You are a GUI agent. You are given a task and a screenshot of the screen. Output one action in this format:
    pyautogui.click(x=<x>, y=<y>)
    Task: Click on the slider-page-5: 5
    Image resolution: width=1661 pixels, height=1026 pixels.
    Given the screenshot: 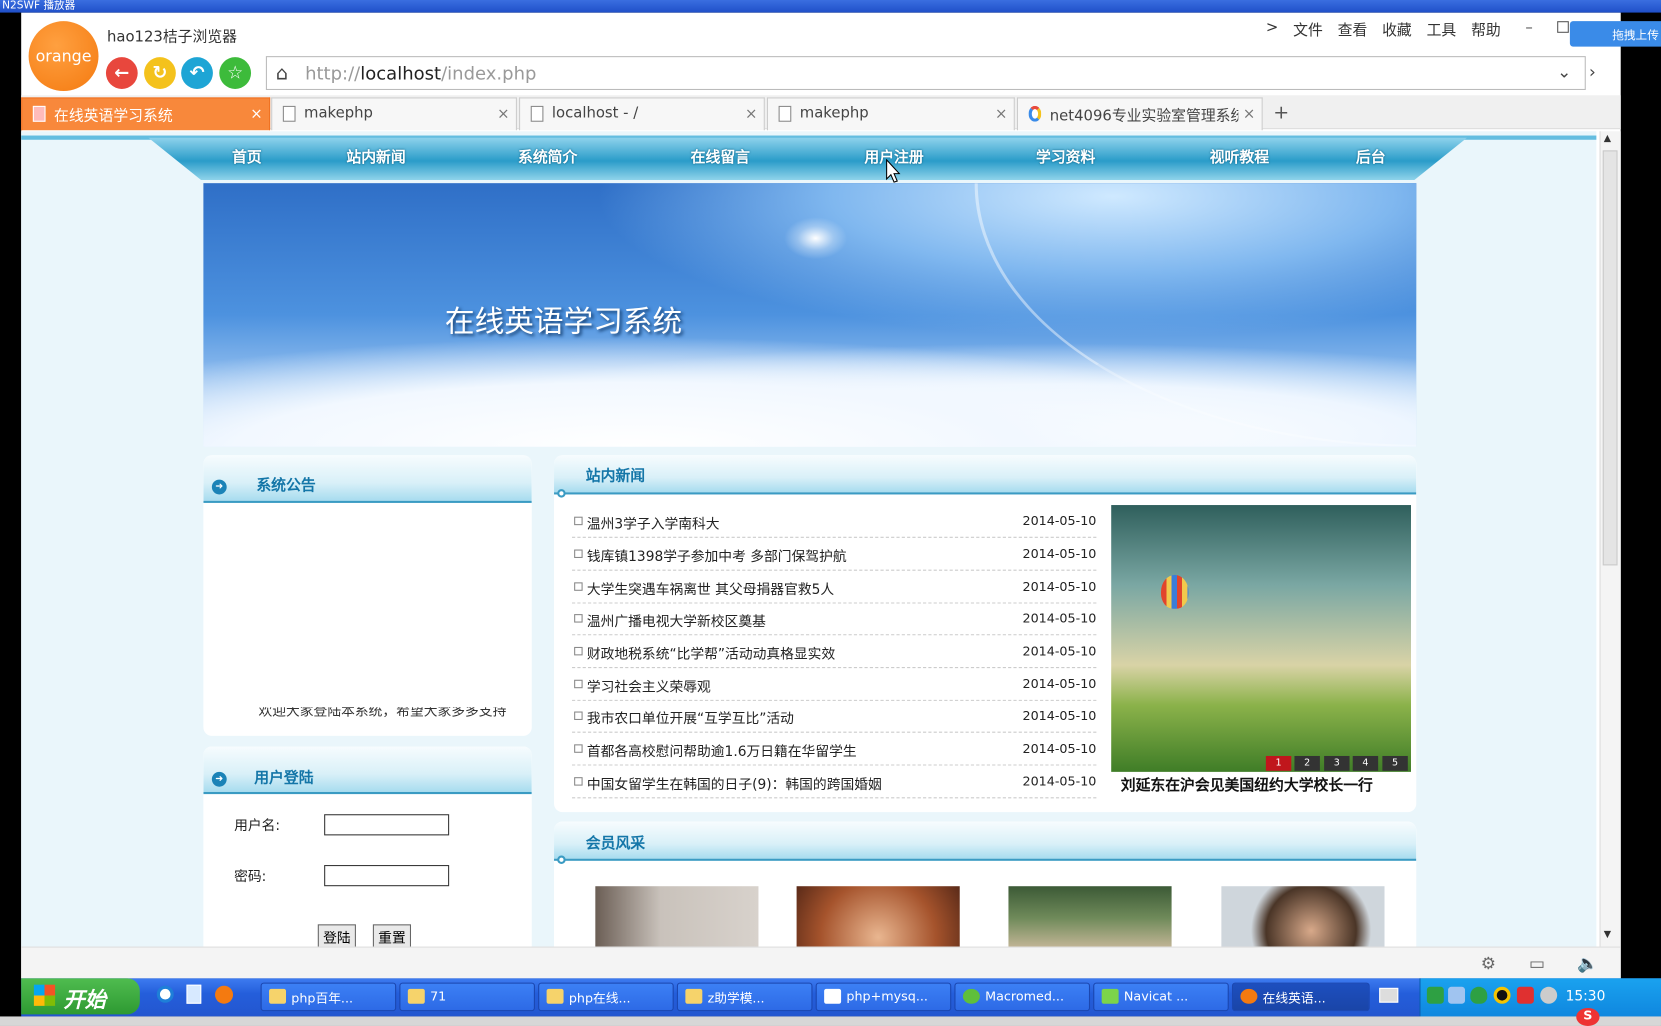 What is the action you would take?
    pyautogui.click(x=1395, y=763)
    